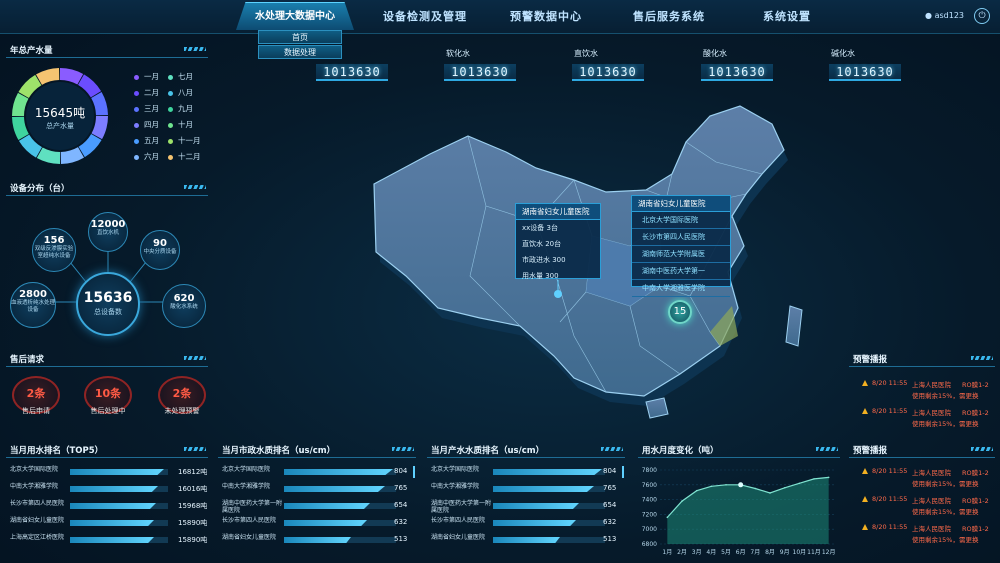 This screenshot has height=563, width=1000. Describe the element at coordinates (755, 552) in the screenshot. I see `chart-x-tick: 7月` at that location.